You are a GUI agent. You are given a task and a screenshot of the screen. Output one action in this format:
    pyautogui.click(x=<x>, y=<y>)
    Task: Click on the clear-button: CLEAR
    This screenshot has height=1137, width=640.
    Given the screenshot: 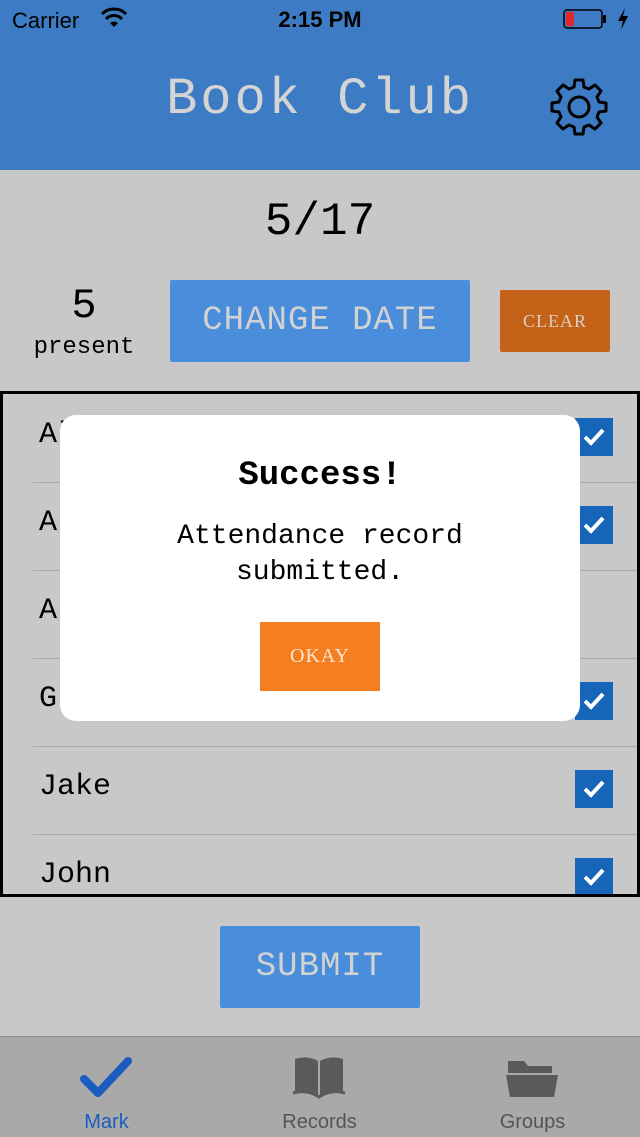 What is the action you would take?
    pyautogui.click(x=555, y=321)
    